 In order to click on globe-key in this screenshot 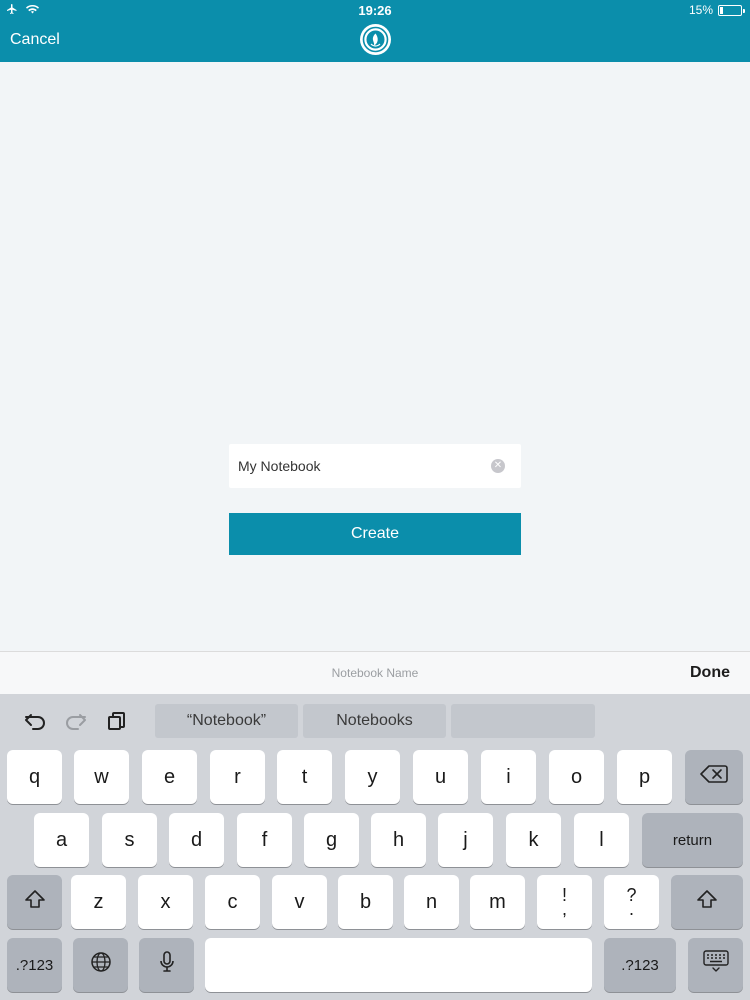, I will do `click(100, 965)`.